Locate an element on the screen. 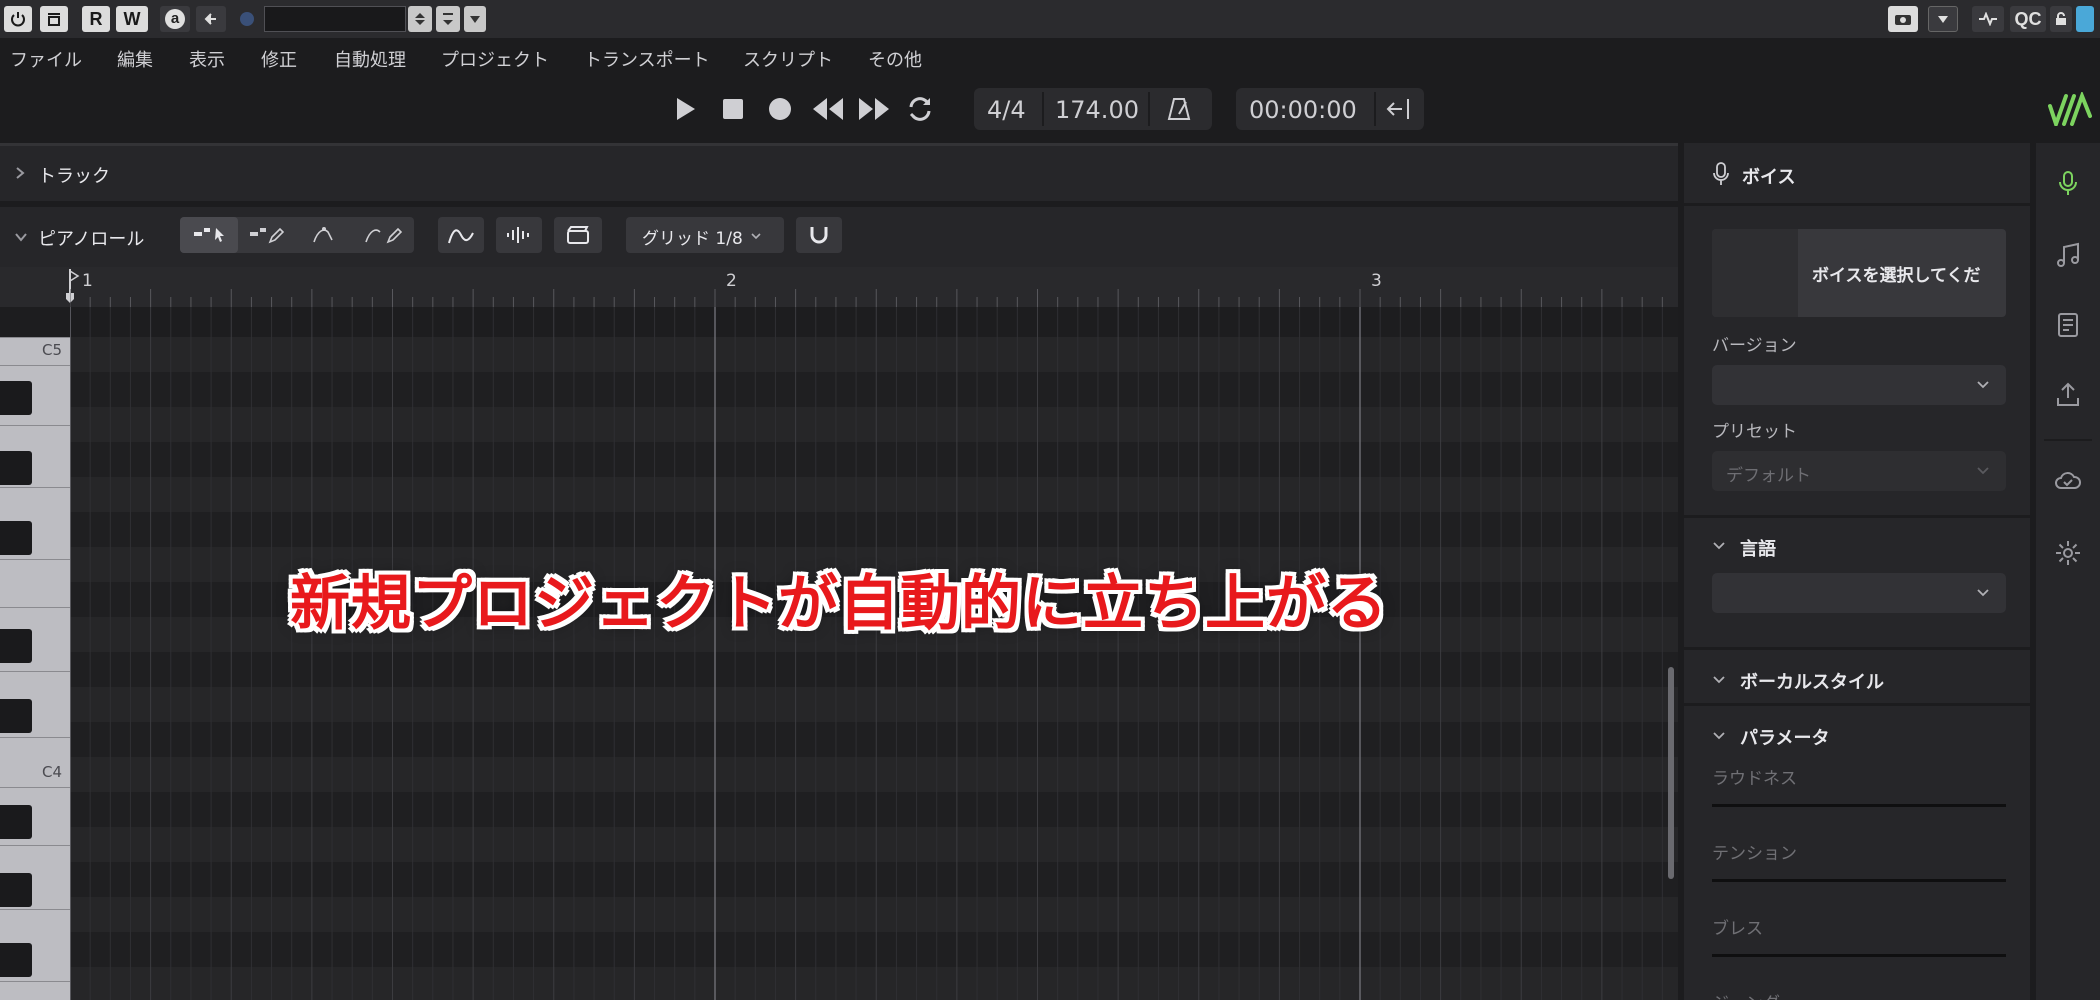 This screenshot has width=2100, height=1000. pencil-tool-icon is located at coordinates (266, 235).